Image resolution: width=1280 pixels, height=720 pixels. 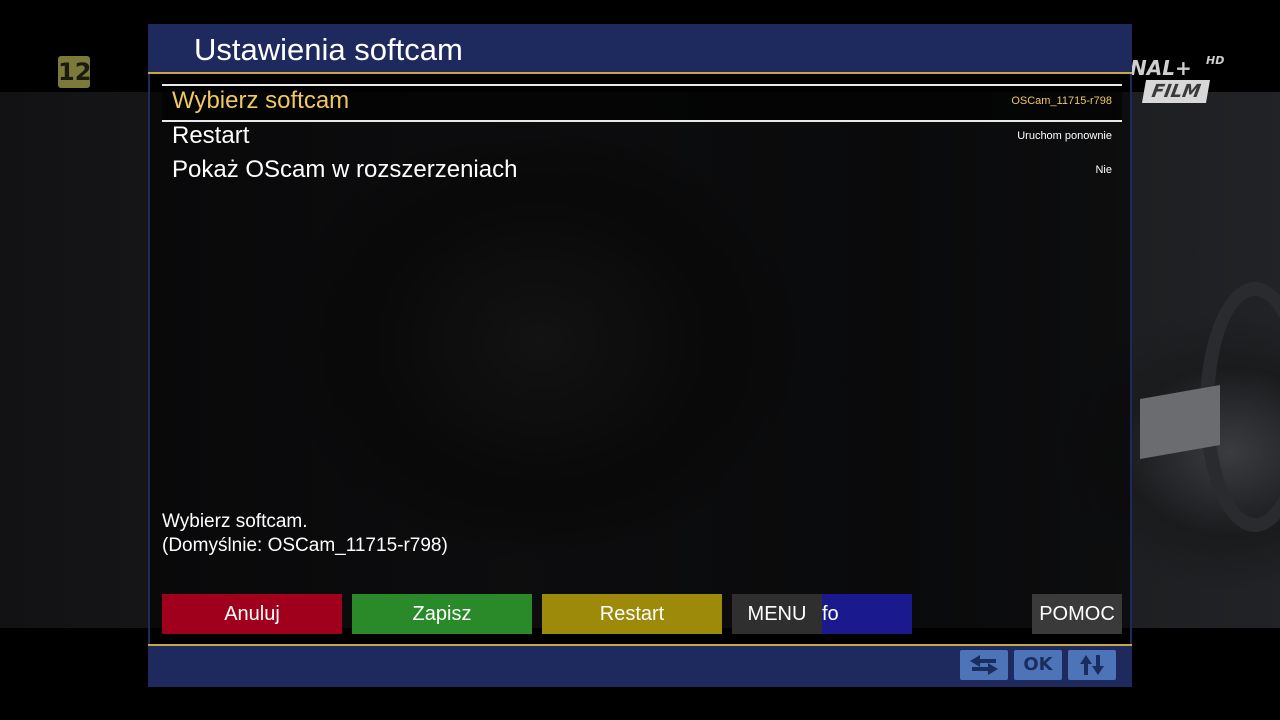 I want to click on setting-value: Nie, so click(x=1103, y=170).